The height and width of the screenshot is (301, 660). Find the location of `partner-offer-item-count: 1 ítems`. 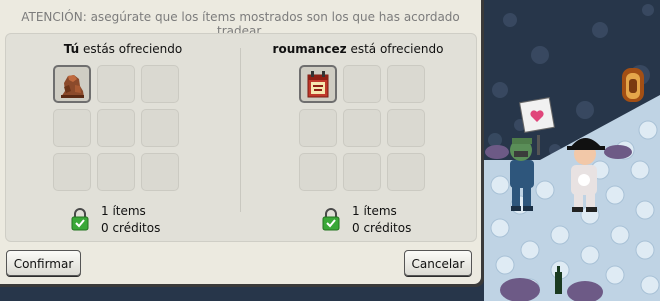

partner-offer-item-count: 1 ítems is located at coordinates (374, 211).